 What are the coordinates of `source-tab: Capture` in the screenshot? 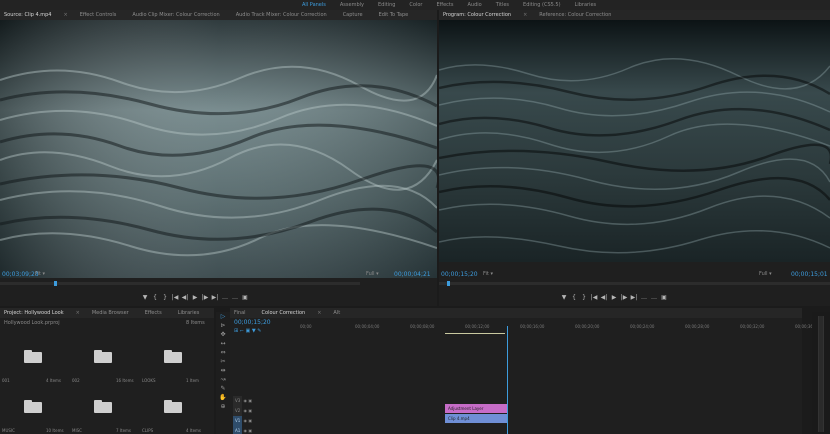 It's located at (353, 15).